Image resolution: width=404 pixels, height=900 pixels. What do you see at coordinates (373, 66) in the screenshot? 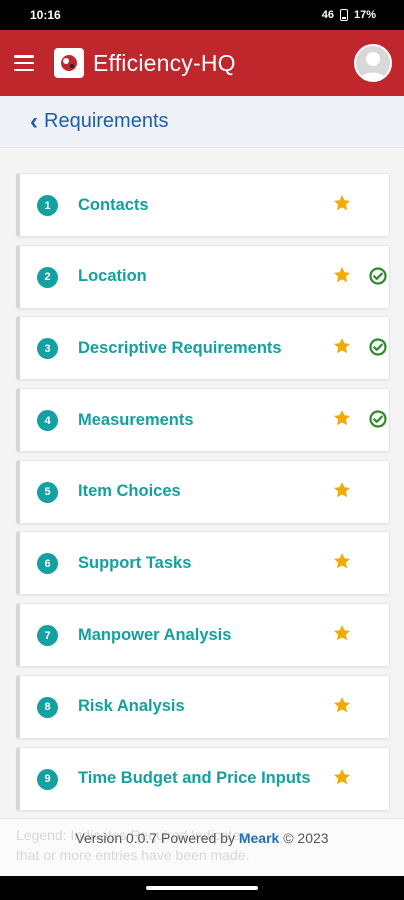
I see `person-icon` at bounding box center [373, 66].